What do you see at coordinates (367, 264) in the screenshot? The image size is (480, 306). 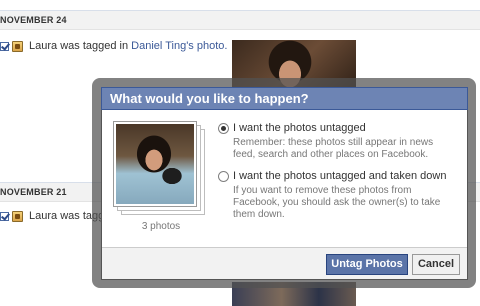 I see `untag-photos-button: Untag Photos` at bounding box center [367, 264].